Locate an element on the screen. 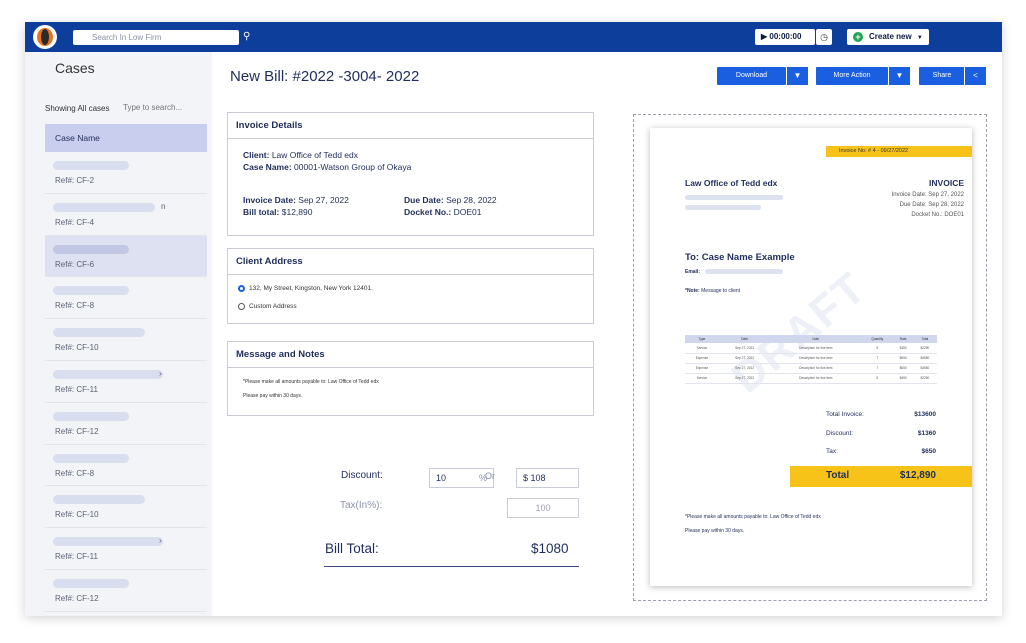 The height and width of the screenshot is (643, 1026). message-notes-title: Message and Notes is located at coordinates (410, 355).